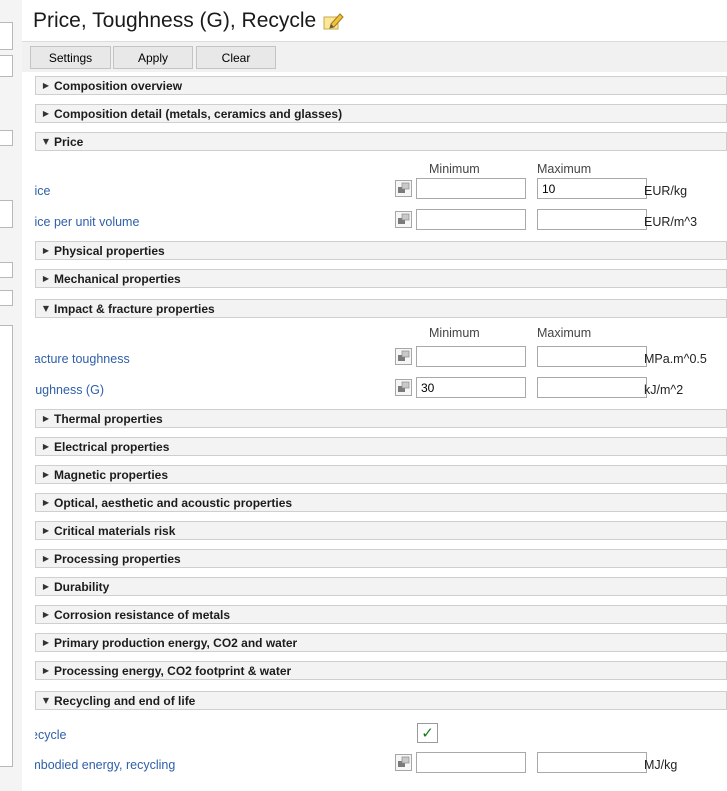 This screenshot has width=727, height=791. Describe the element at coordinates (381, 250) in the screenshot. I see `section-physical-properties: ▶ Physical properties` at that location.